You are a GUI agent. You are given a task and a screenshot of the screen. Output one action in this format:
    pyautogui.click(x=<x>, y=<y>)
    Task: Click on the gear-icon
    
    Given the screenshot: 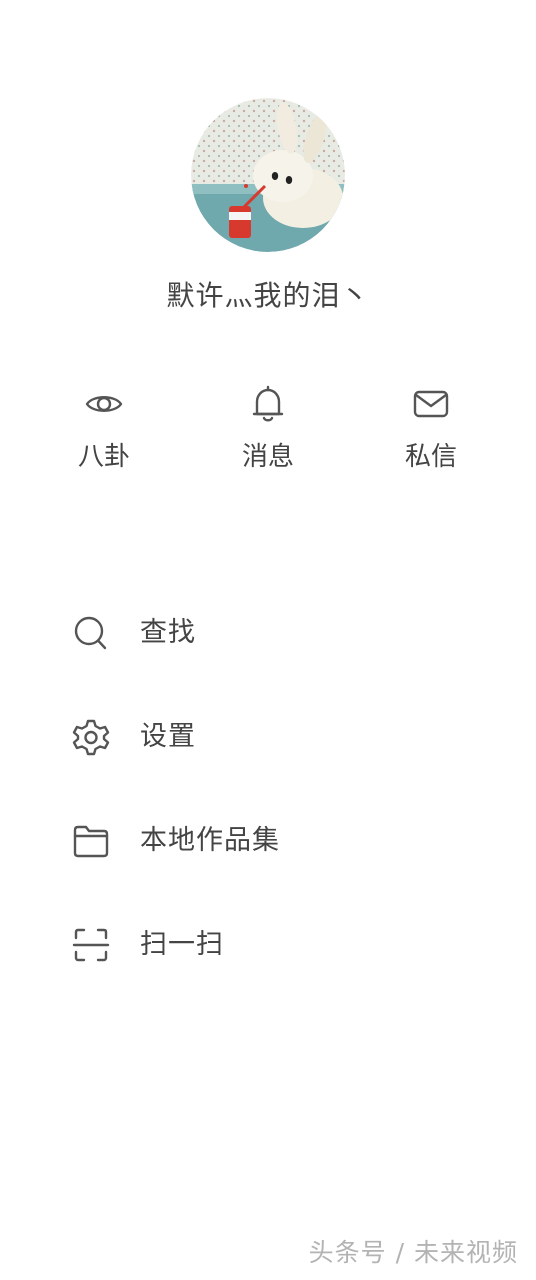 What is the action you would take?
    pyautogui.click(x=91, y=737)
    